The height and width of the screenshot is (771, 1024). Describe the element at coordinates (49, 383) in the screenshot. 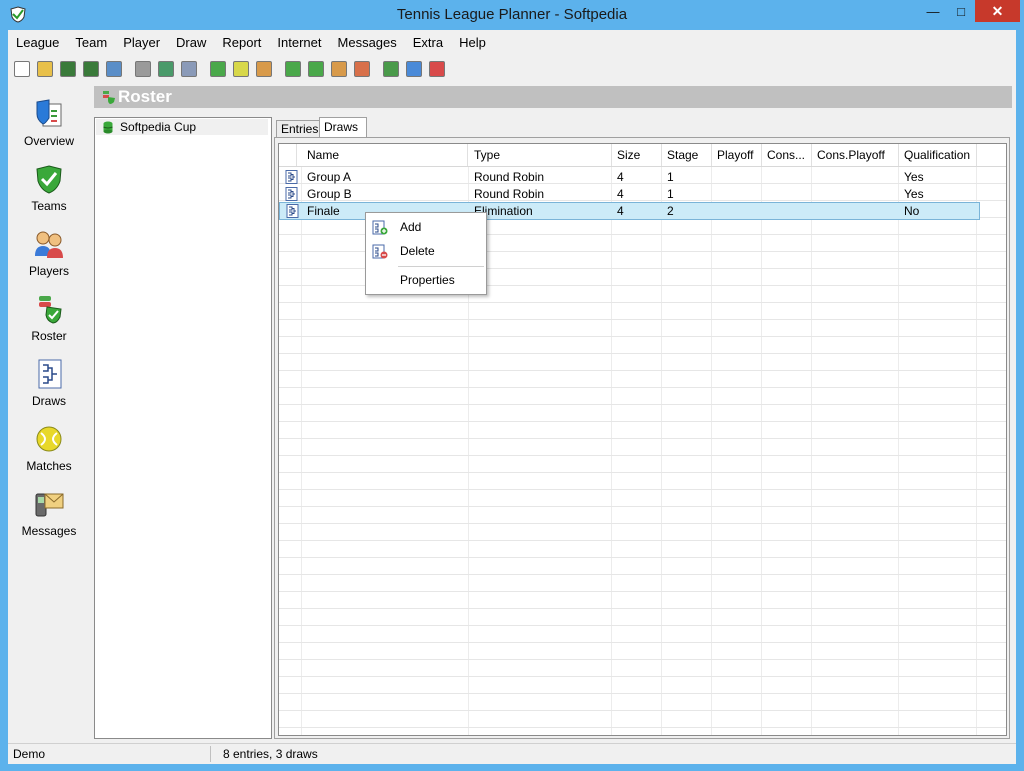

I see `nav-draws: Draws` at that location.